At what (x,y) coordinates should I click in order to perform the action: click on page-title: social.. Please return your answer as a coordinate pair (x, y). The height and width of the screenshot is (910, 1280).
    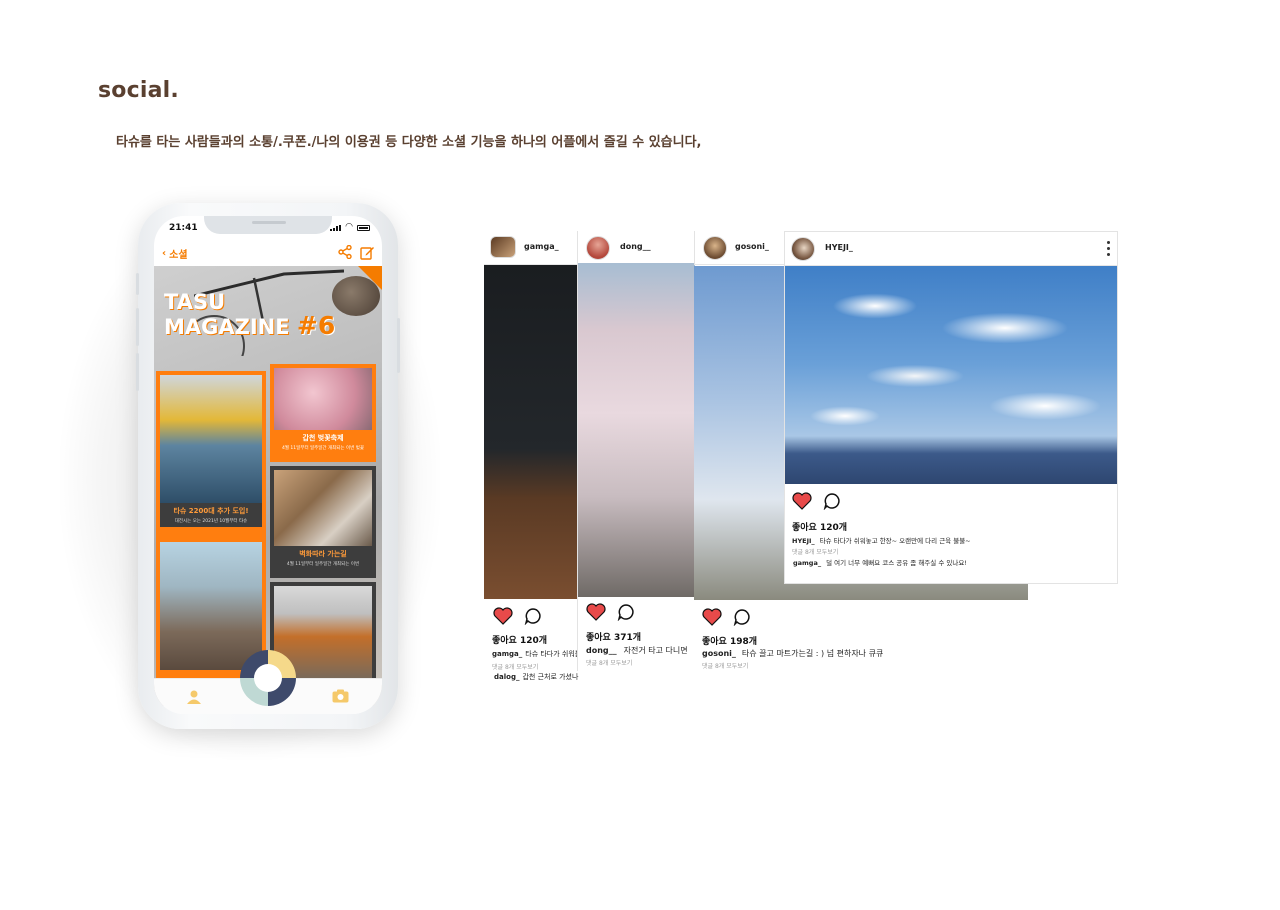
    Looking at the image, I should click on (138, 90).